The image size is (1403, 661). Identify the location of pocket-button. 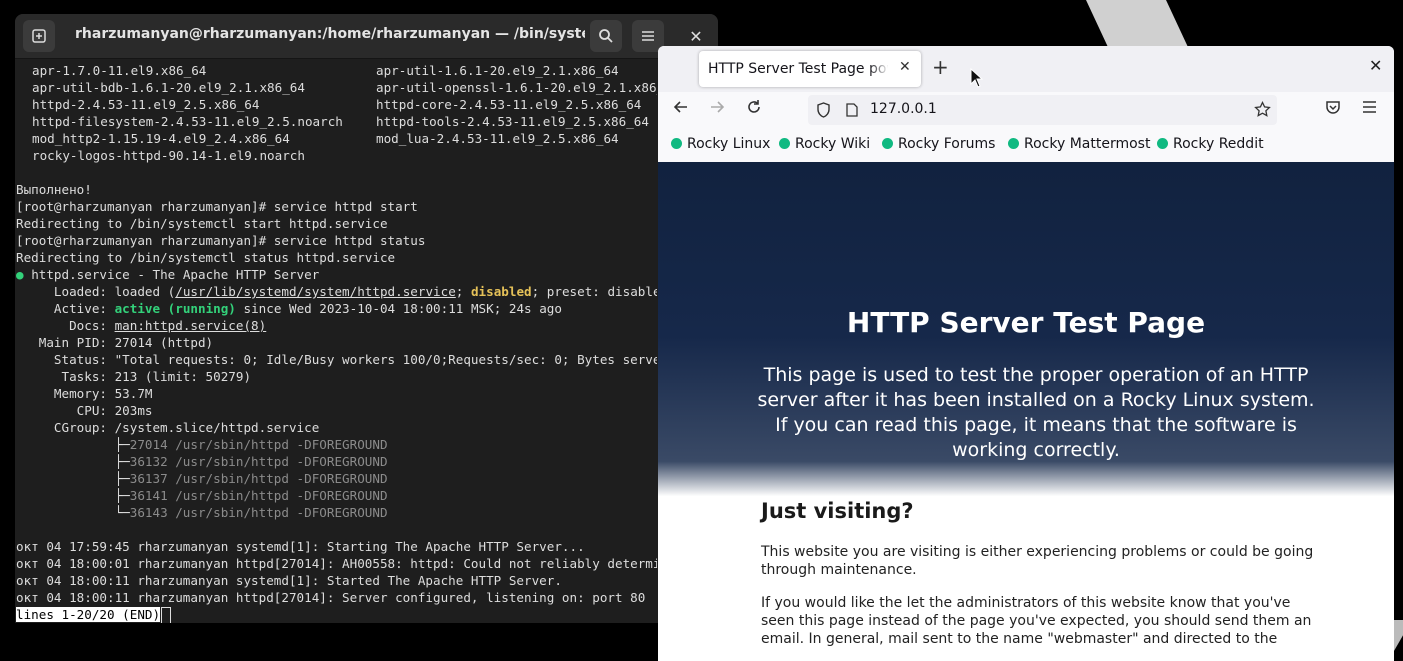
(1333, 109).